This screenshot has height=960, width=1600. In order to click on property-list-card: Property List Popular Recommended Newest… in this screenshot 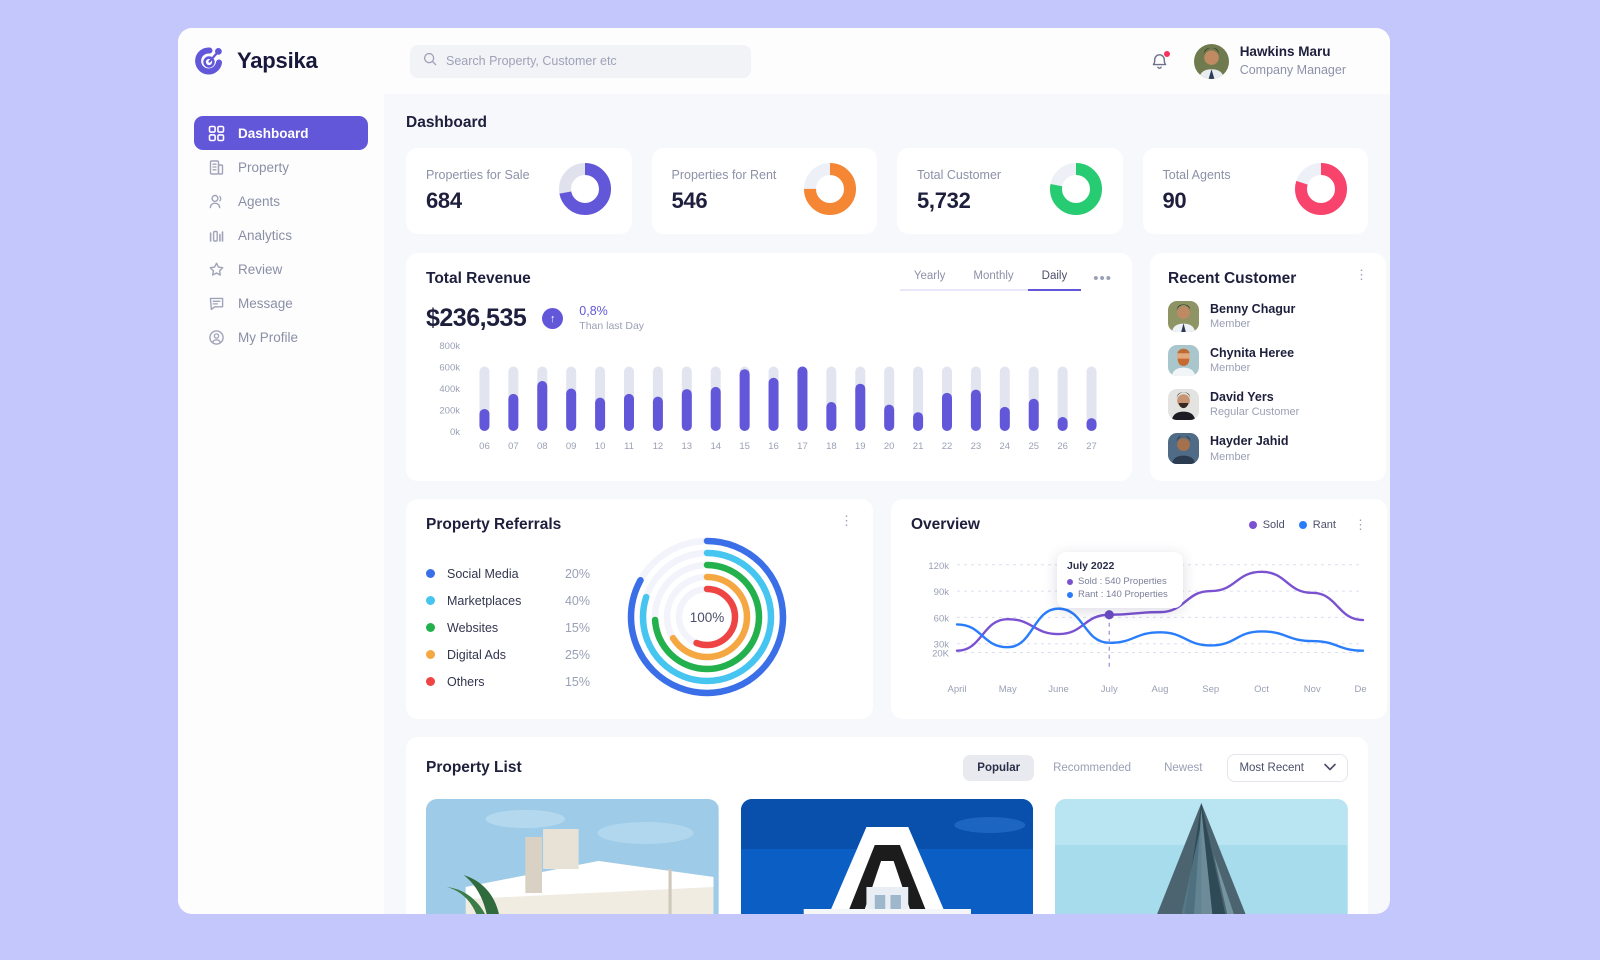, I will do `click(887, 825)`.